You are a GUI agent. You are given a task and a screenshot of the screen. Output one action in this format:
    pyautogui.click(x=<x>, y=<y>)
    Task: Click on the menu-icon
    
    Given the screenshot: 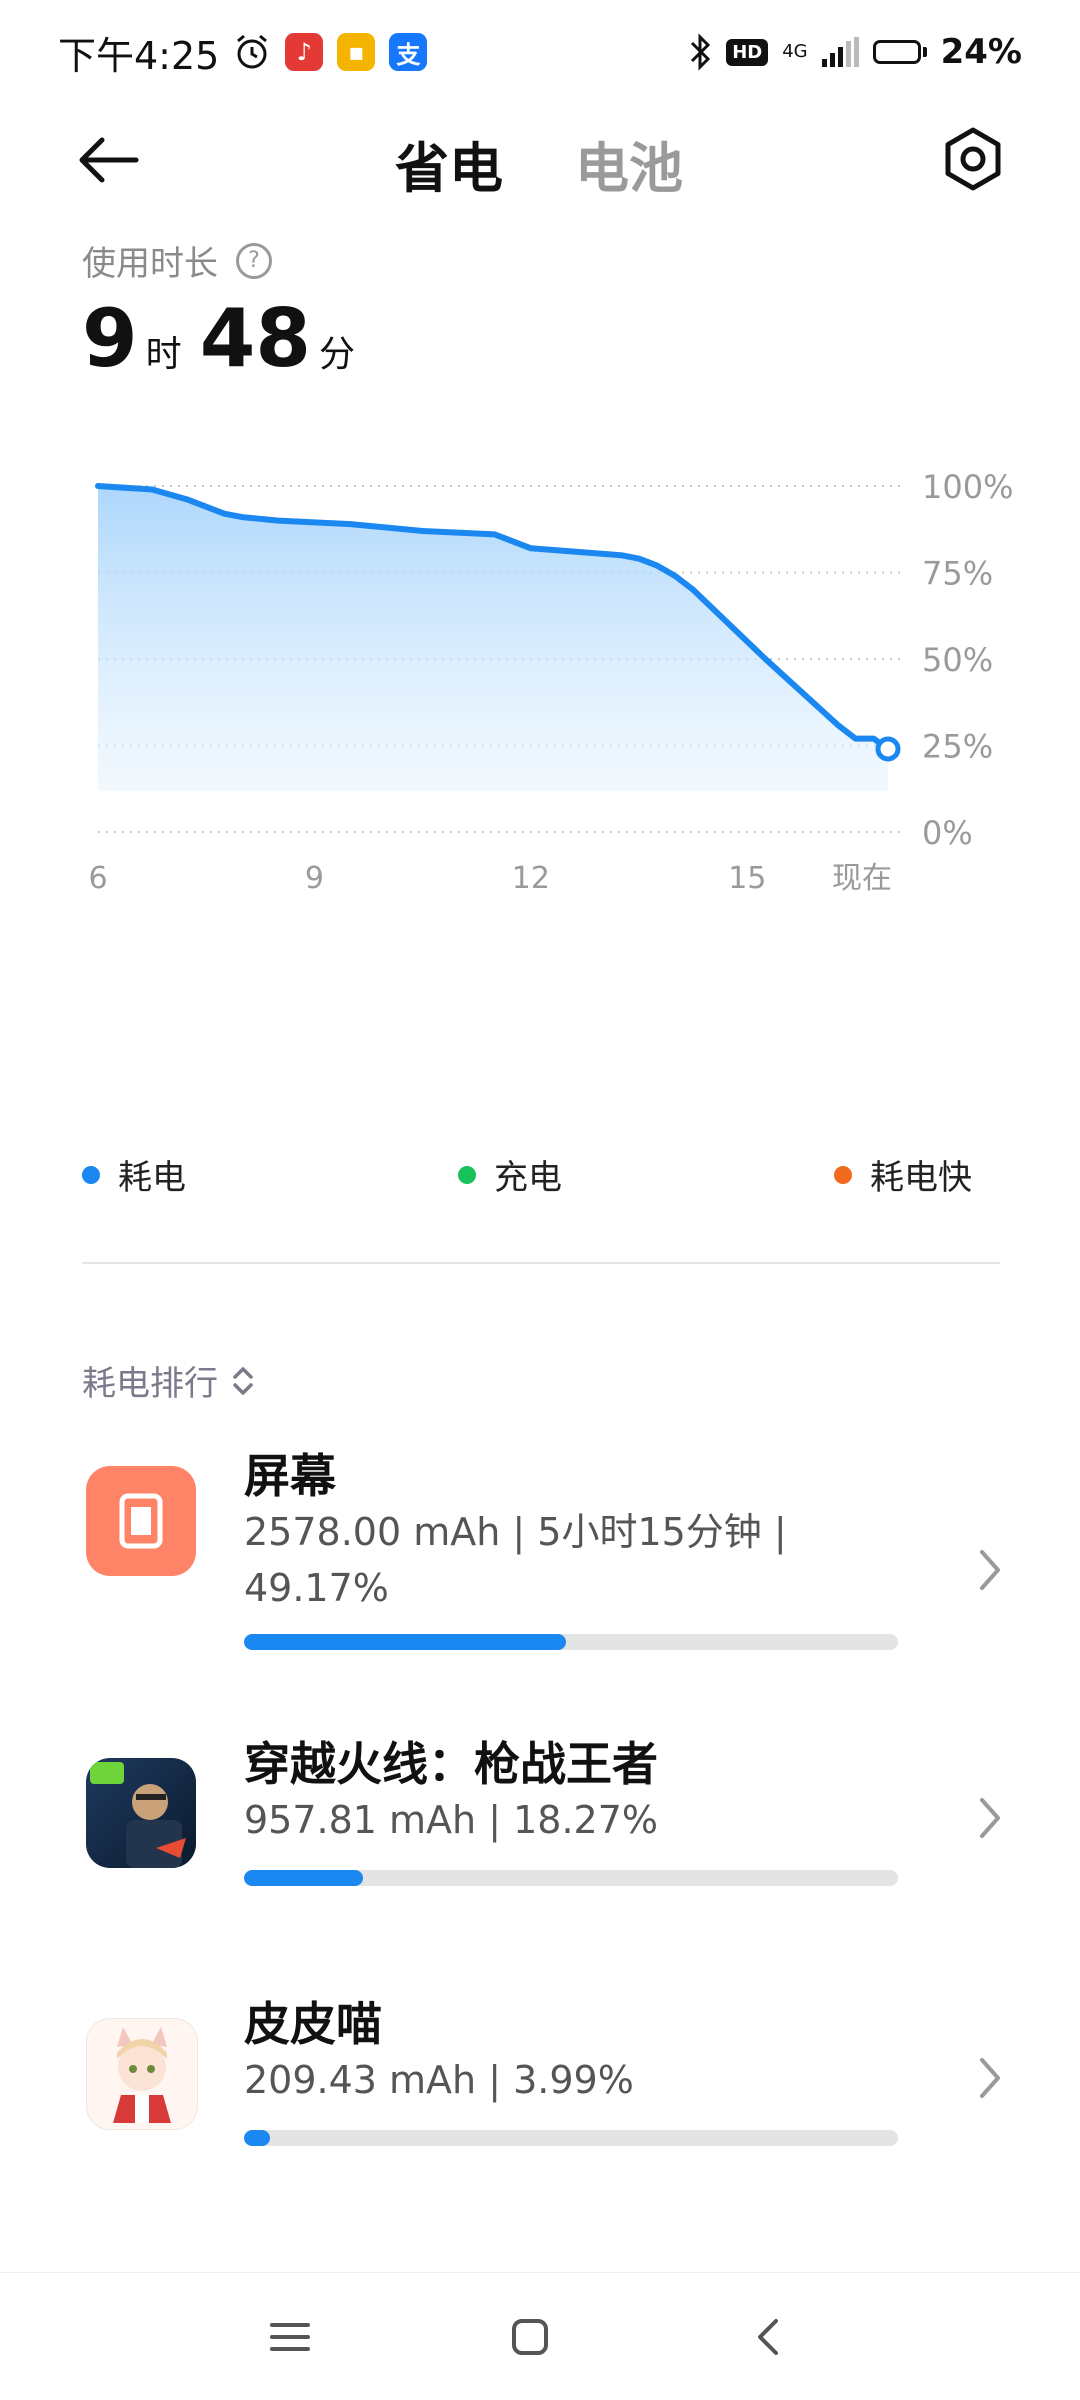 What is the action you would take?
    pyautogui.click(x=290, y=2337)
    